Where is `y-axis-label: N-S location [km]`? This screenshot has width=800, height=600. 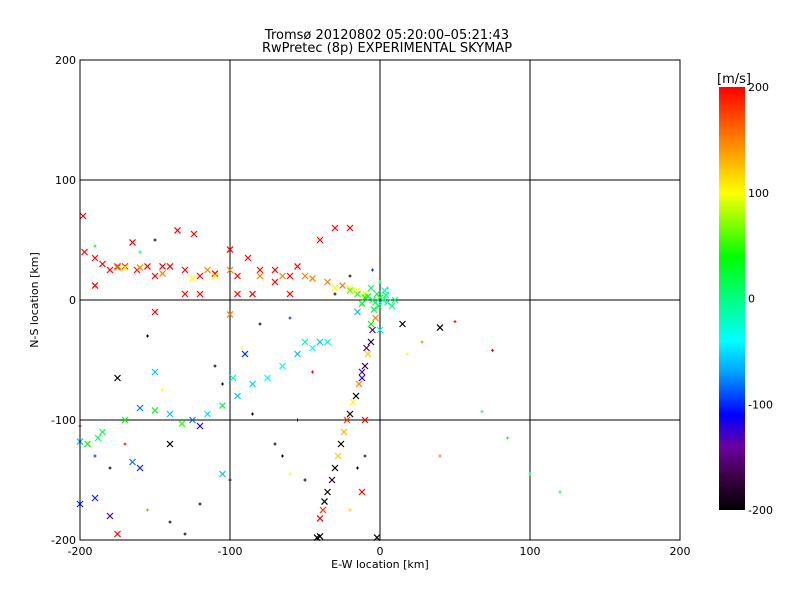
y-axis-label: N-S location [km] is located at coordinates (34, 300).